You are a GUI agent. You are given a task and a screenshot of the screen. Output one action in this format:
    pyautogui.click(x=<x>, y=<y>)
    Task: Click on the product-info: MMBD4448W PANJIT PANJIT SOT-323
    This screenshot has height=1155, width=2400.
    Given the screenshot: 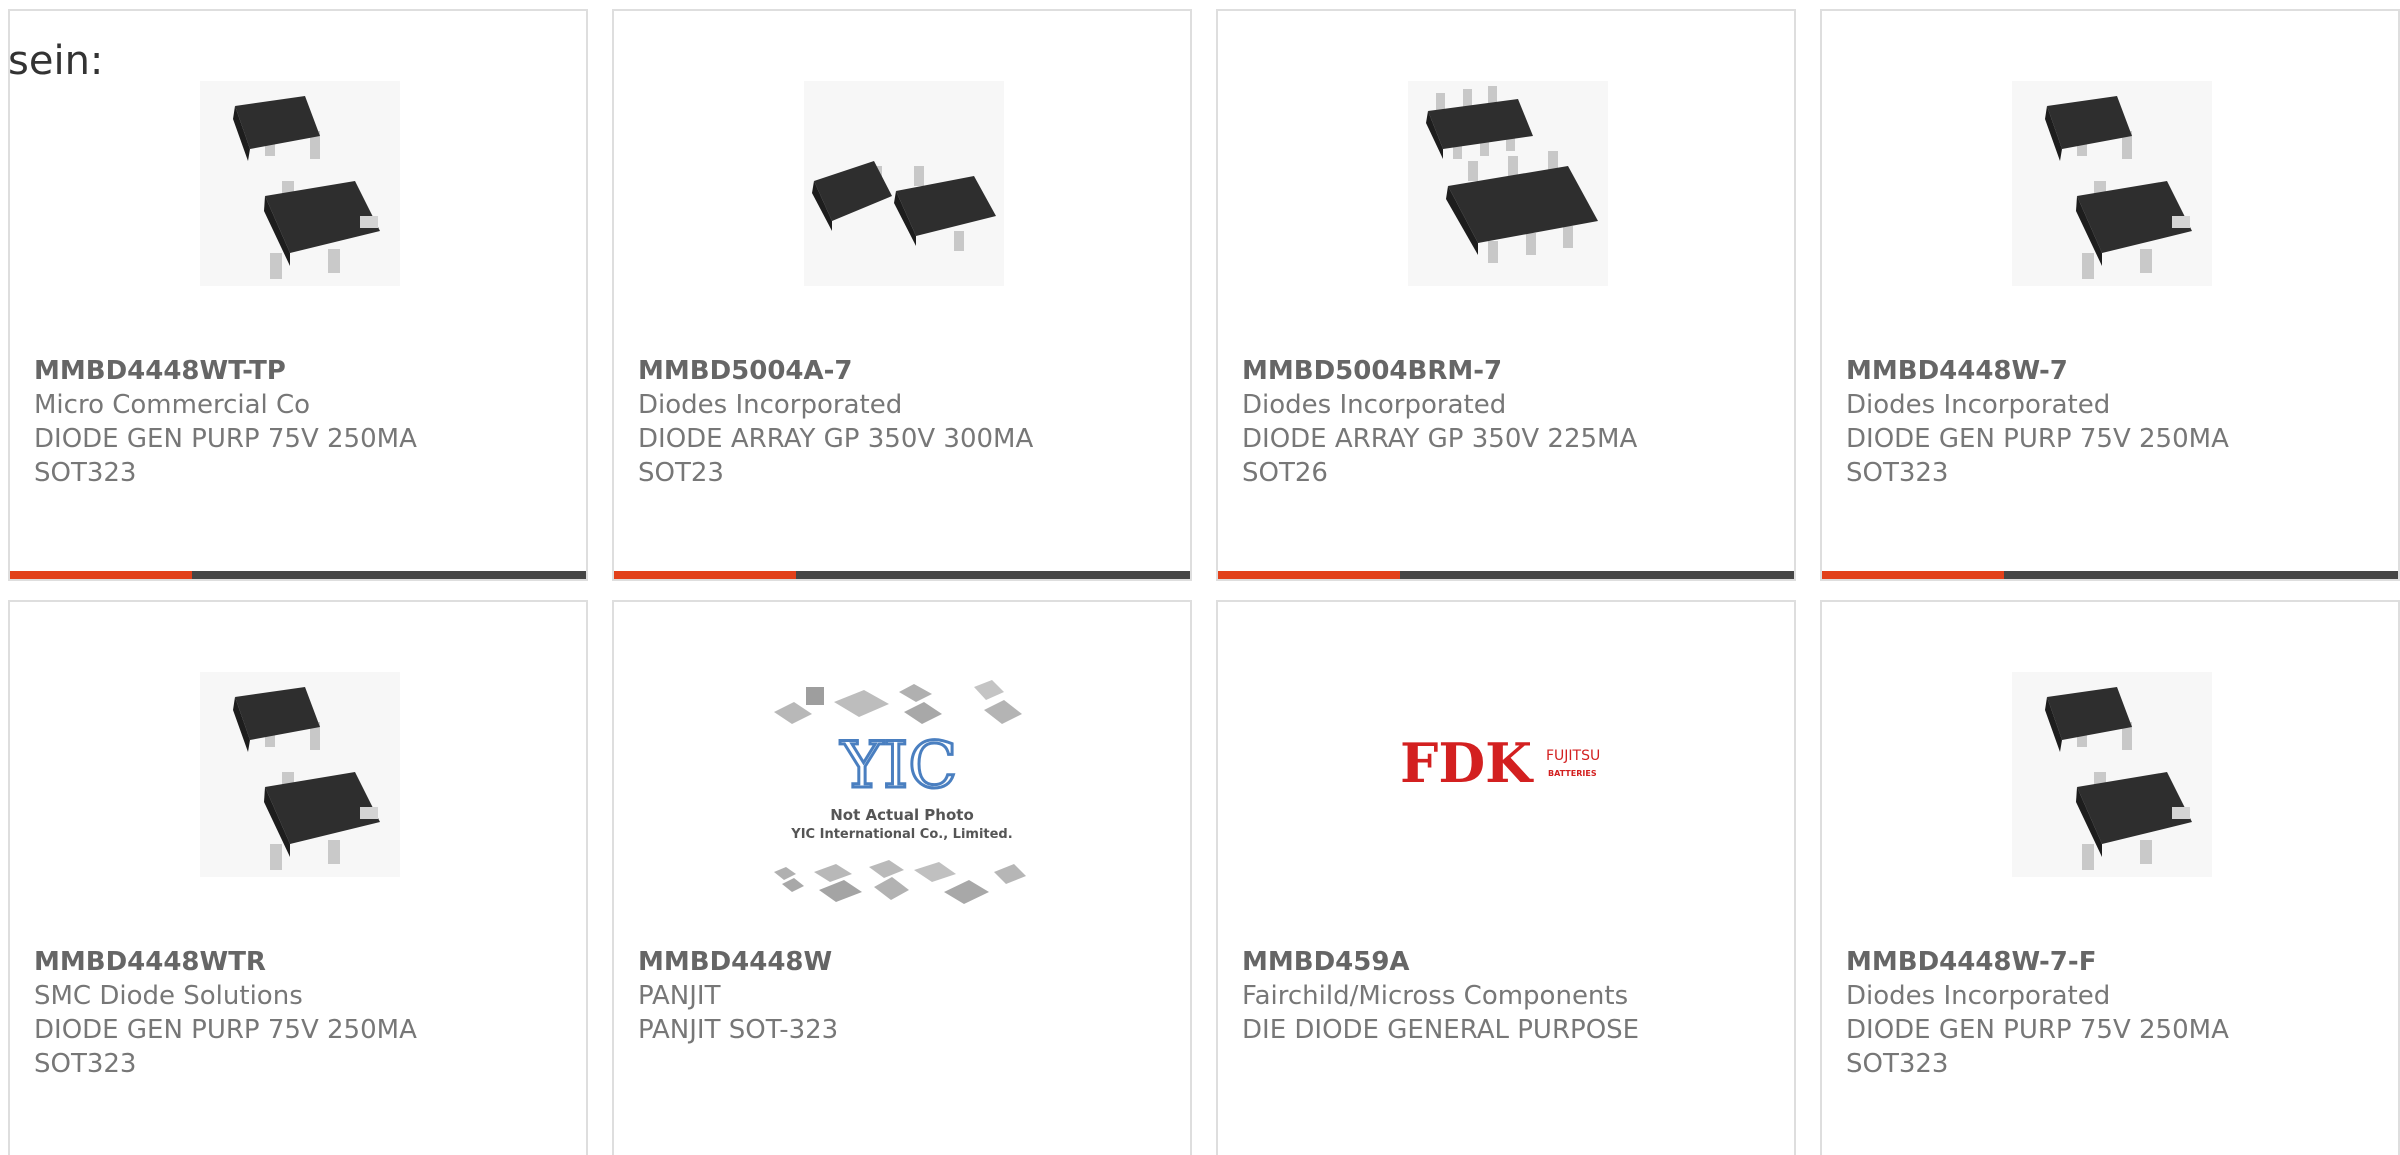 What is the action you would take?
    pyautogui.click(x=909, y=996)
    